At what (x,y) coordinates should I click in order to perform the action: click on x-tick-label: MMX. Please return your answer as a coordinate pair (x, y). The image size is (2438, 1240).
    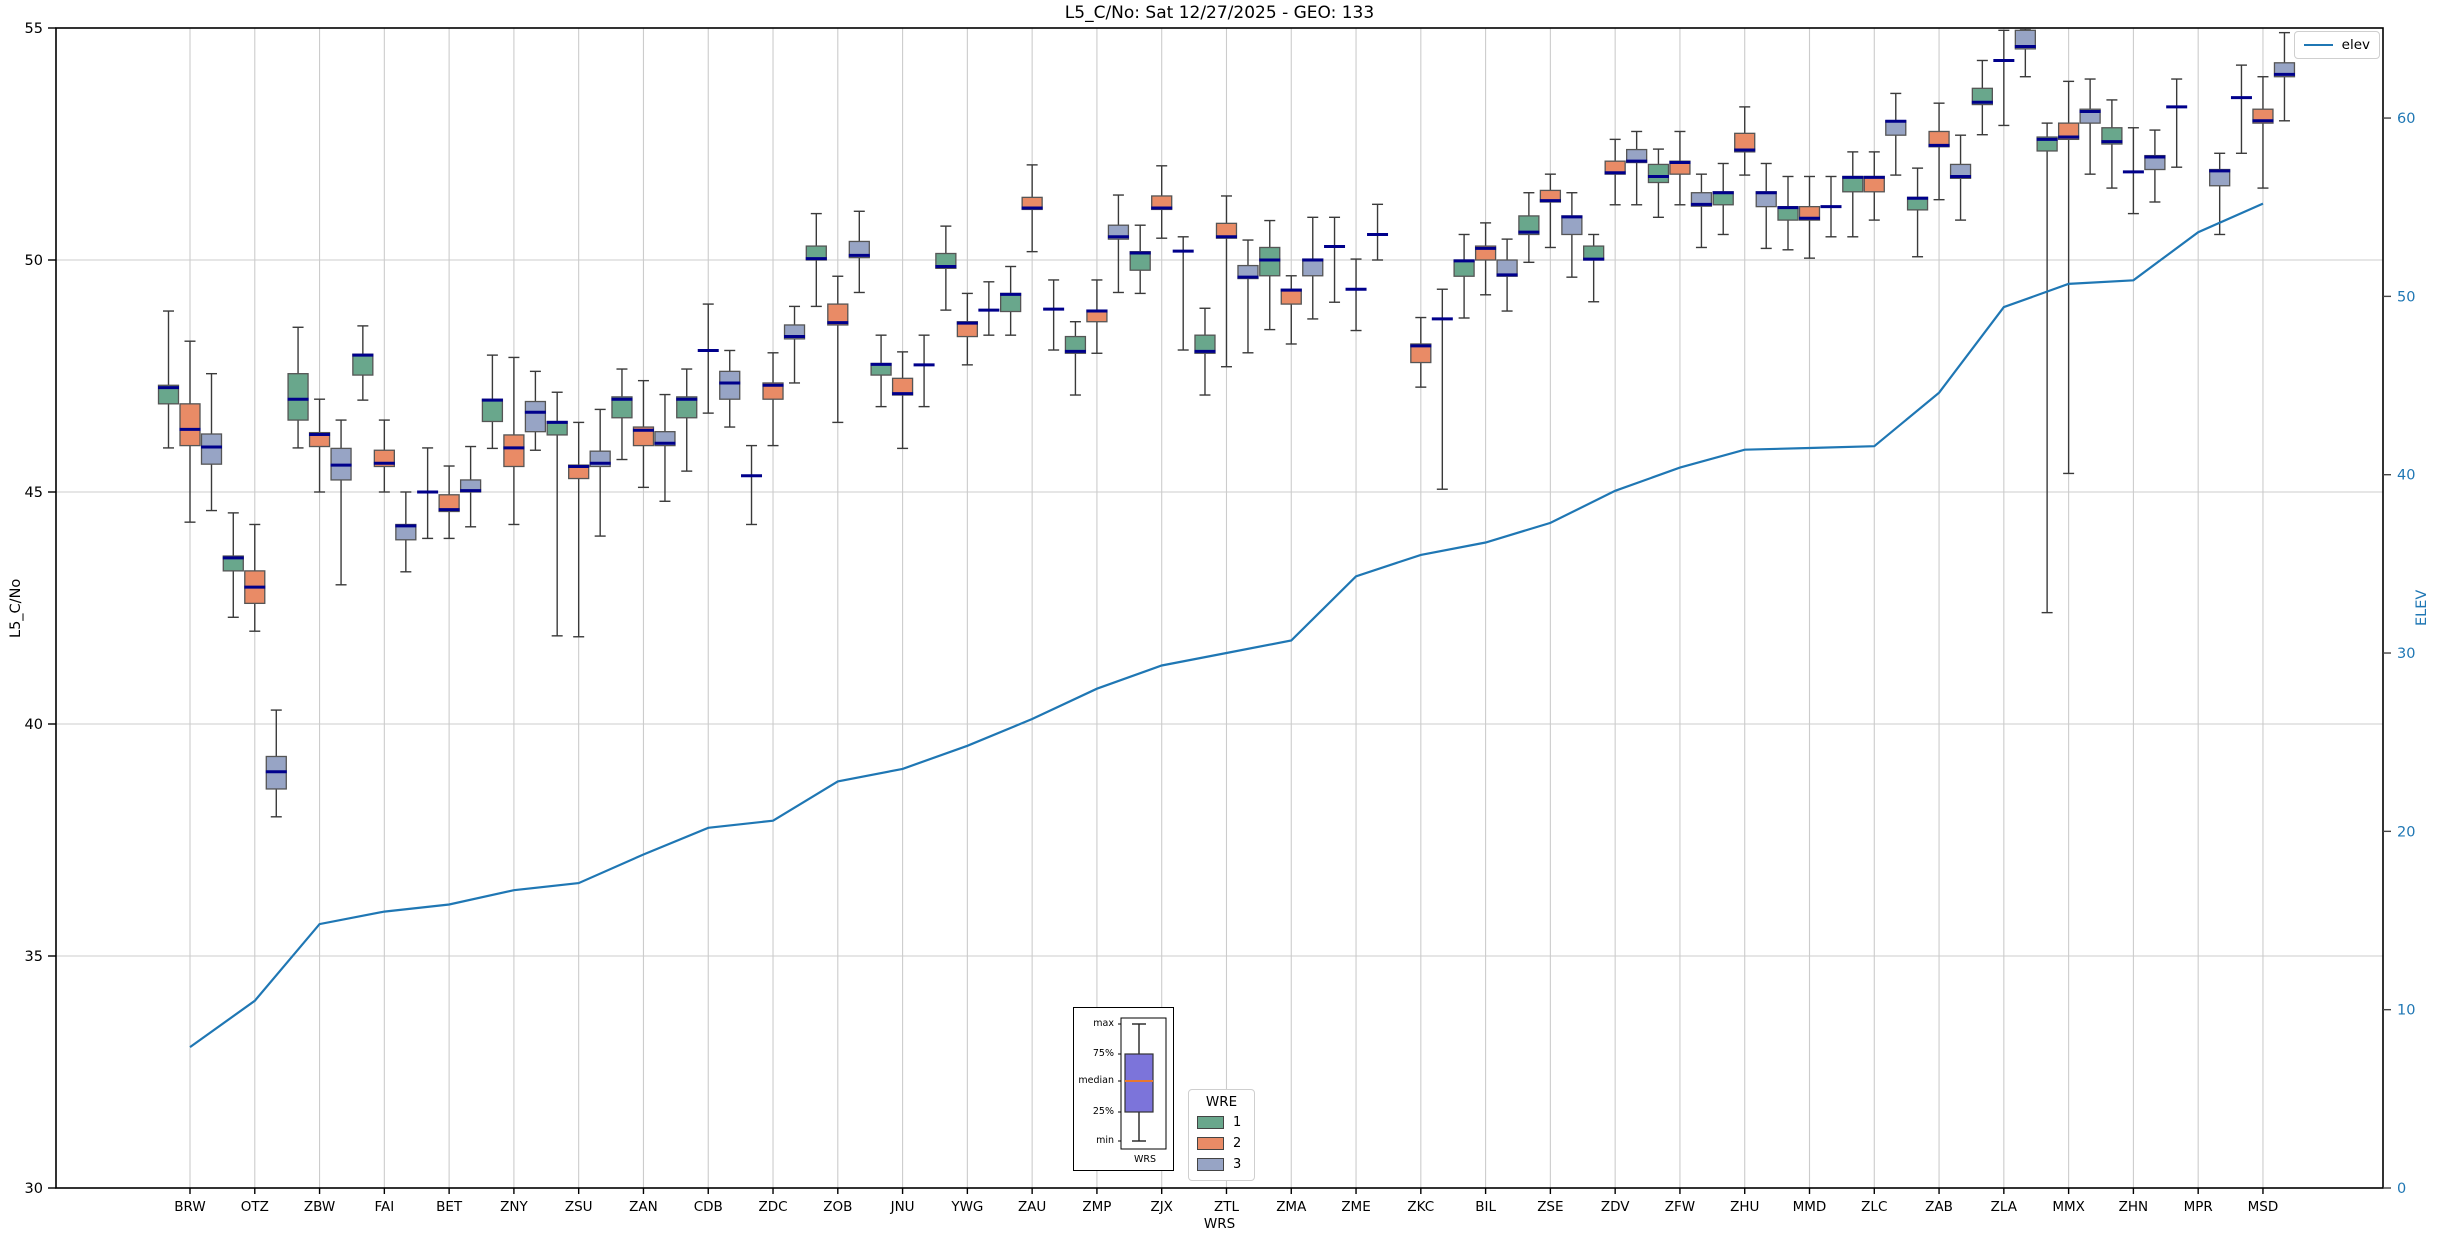
    Looking at the image, I should click on (2068, 1207).